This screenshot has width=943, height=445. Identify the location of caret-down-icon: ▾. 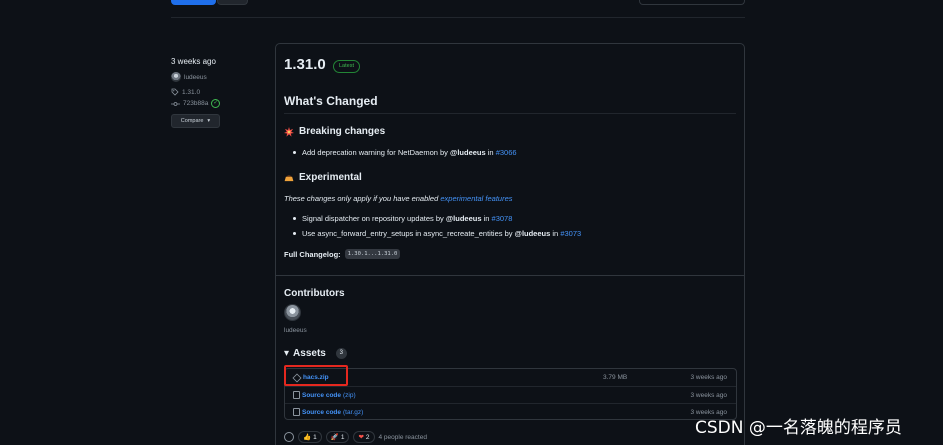
(287, 353).